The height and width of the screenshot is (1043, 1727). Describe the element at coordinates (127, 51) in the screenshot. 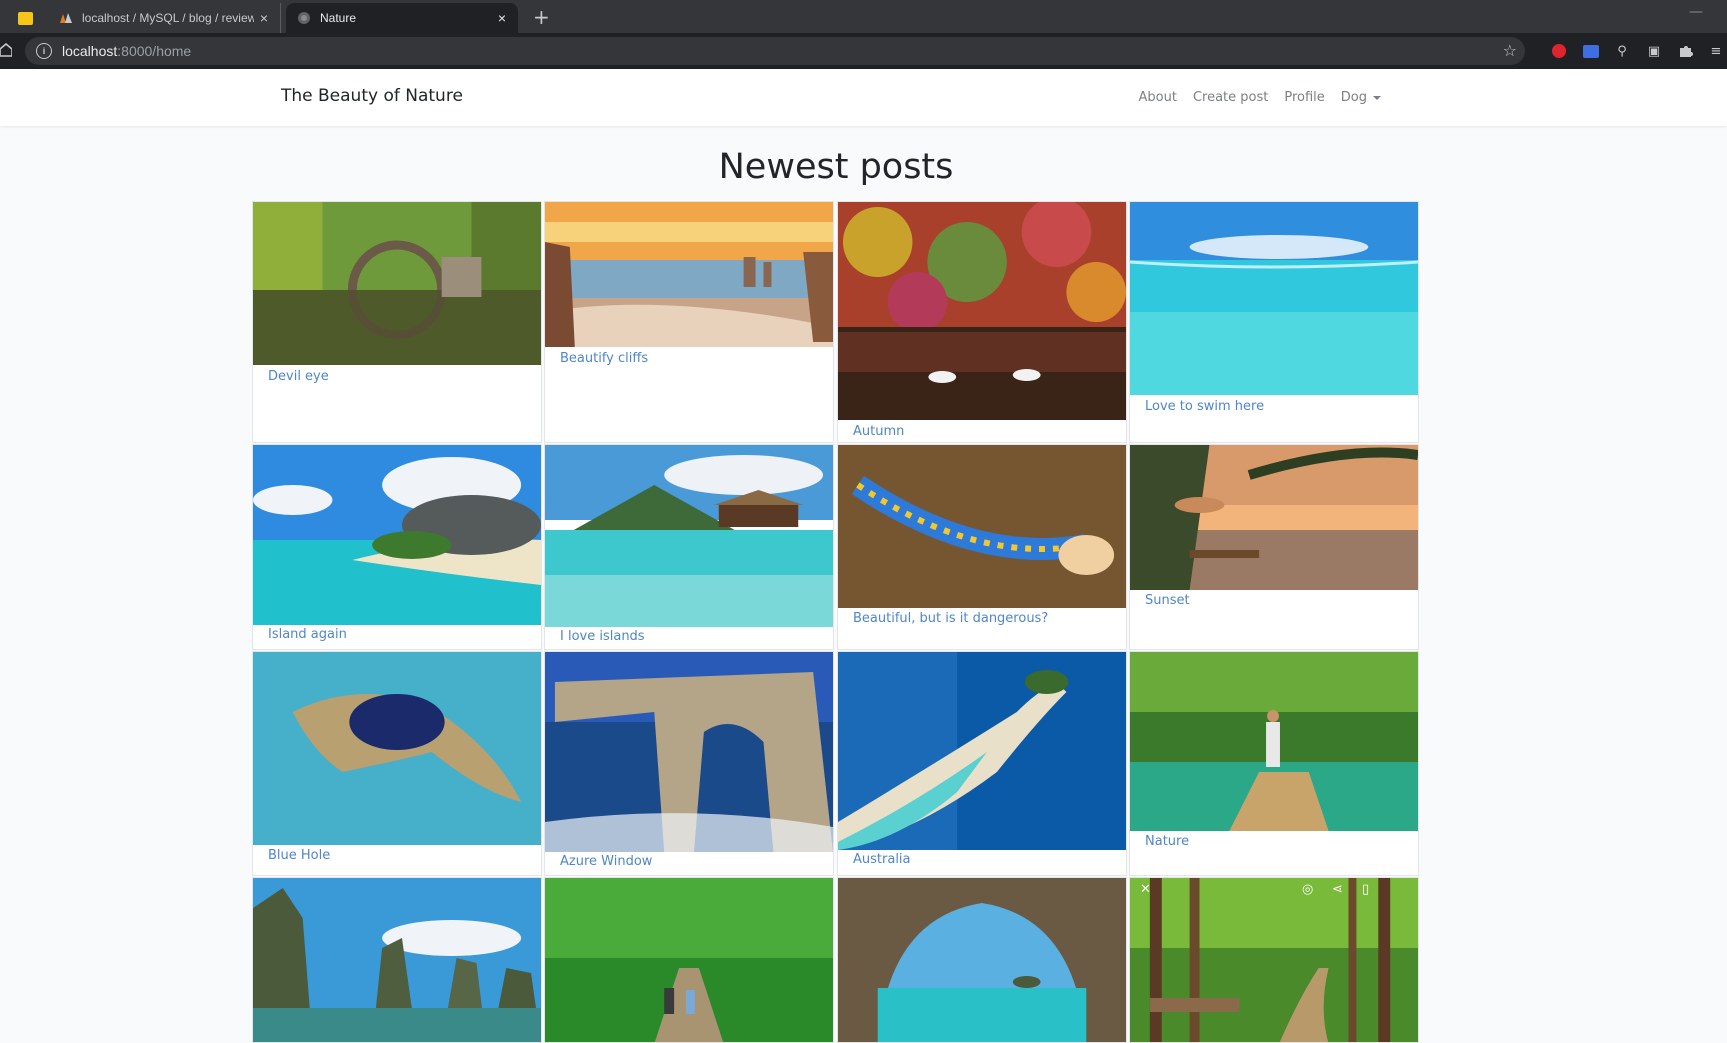

I see `url-text: localhost:8000/home` at that location.